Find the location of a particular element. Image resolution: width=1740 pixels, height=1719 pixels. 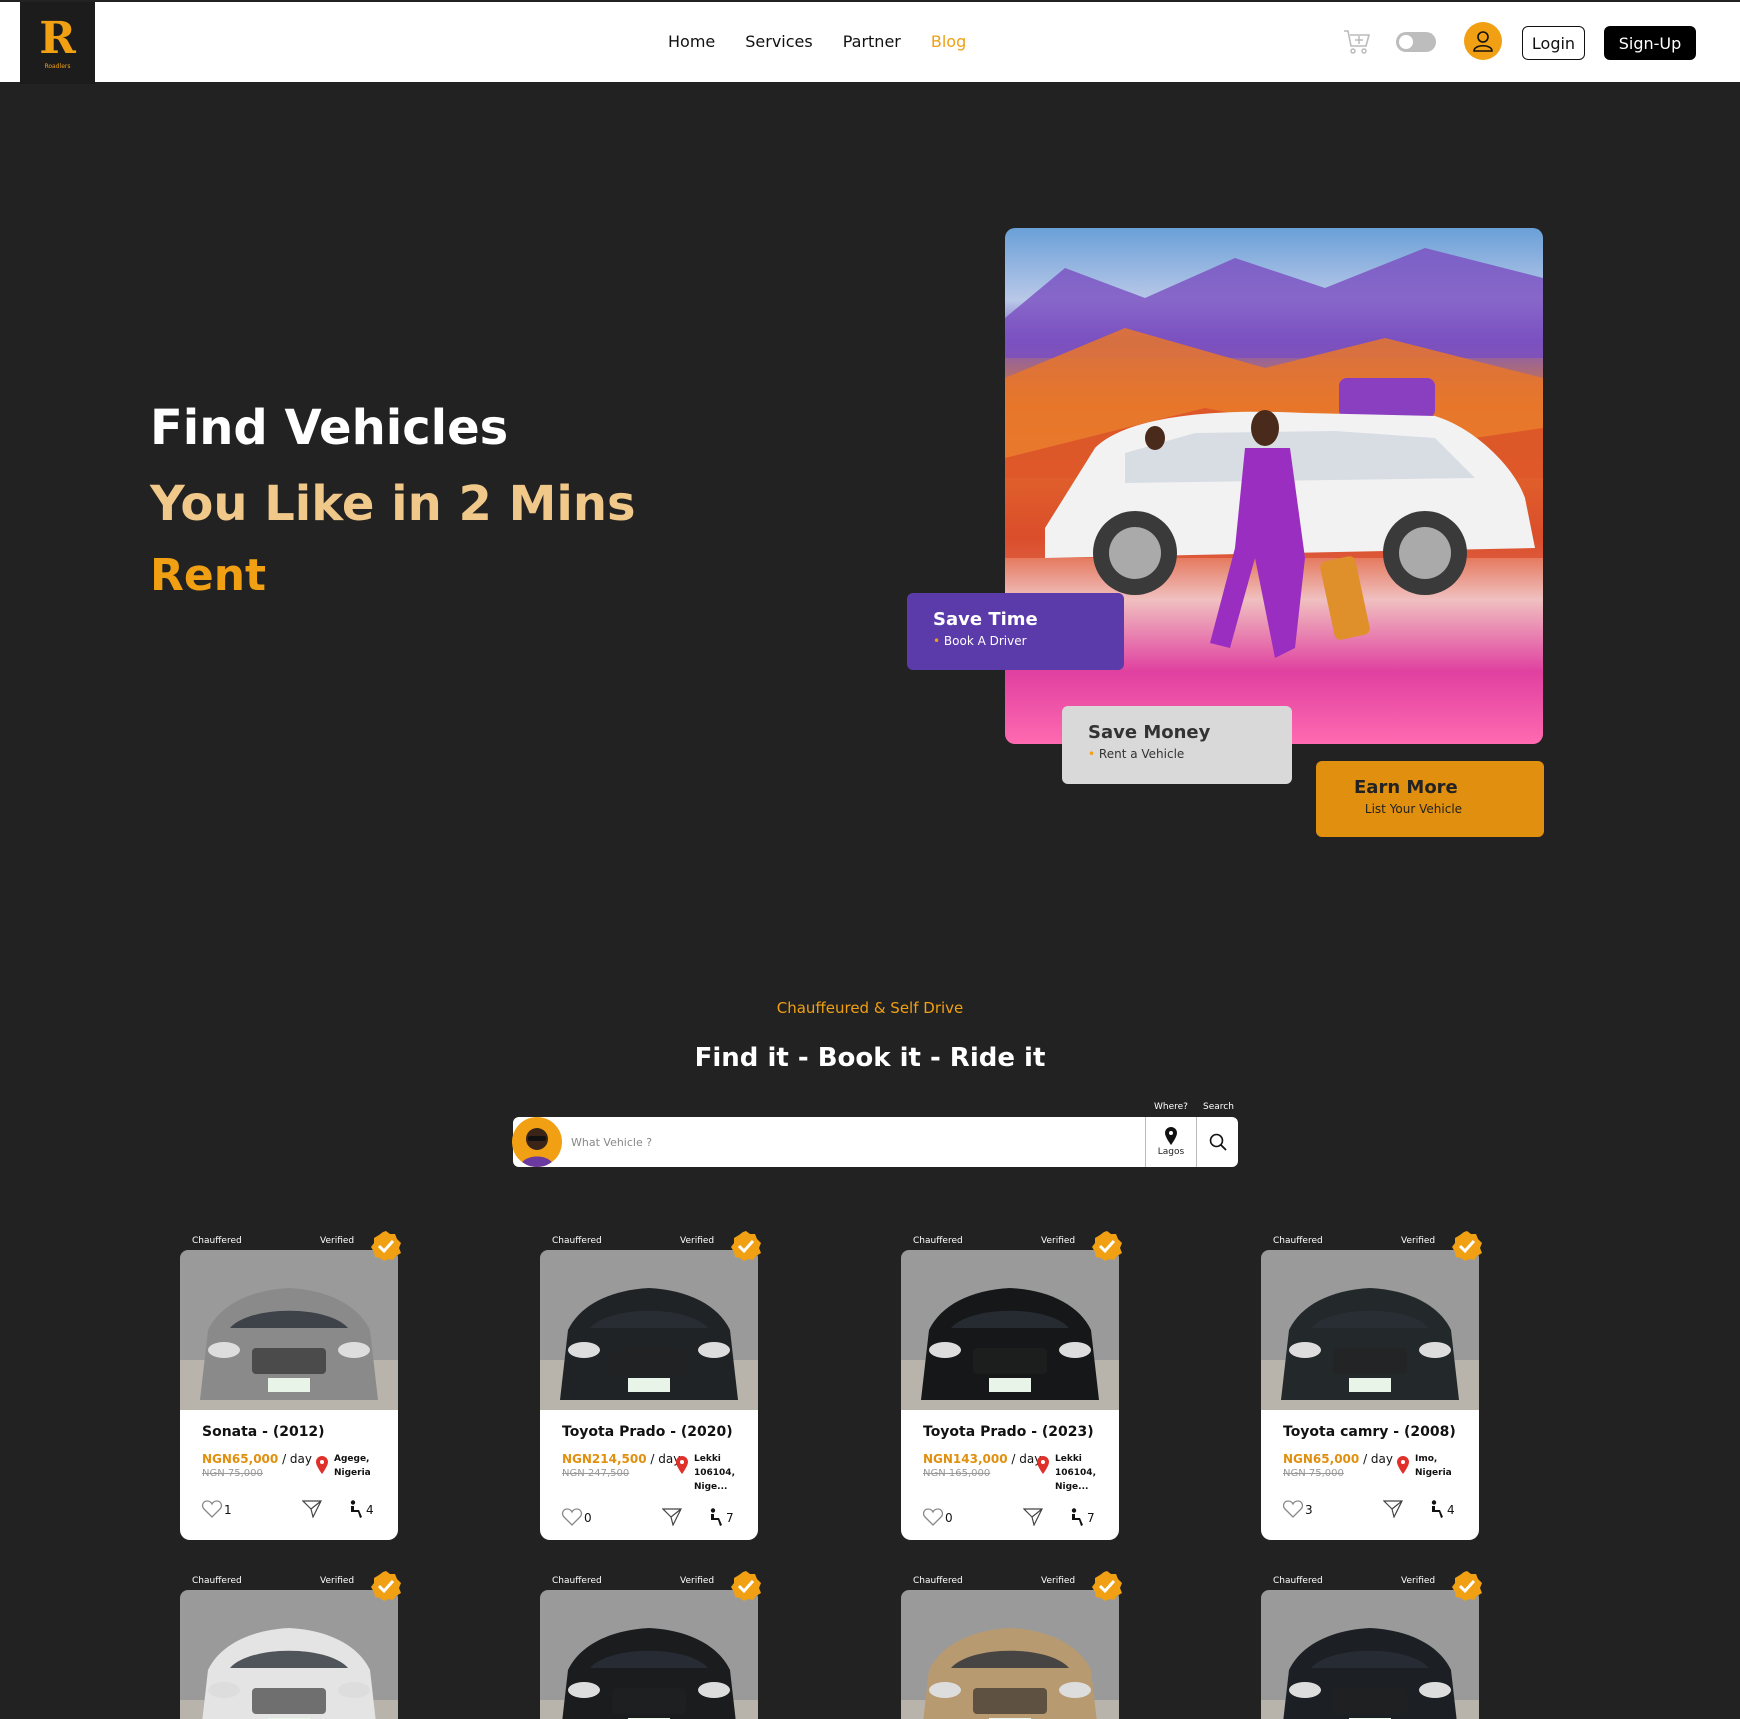

logo: R Roadlers is located at coordinates (57, 43).